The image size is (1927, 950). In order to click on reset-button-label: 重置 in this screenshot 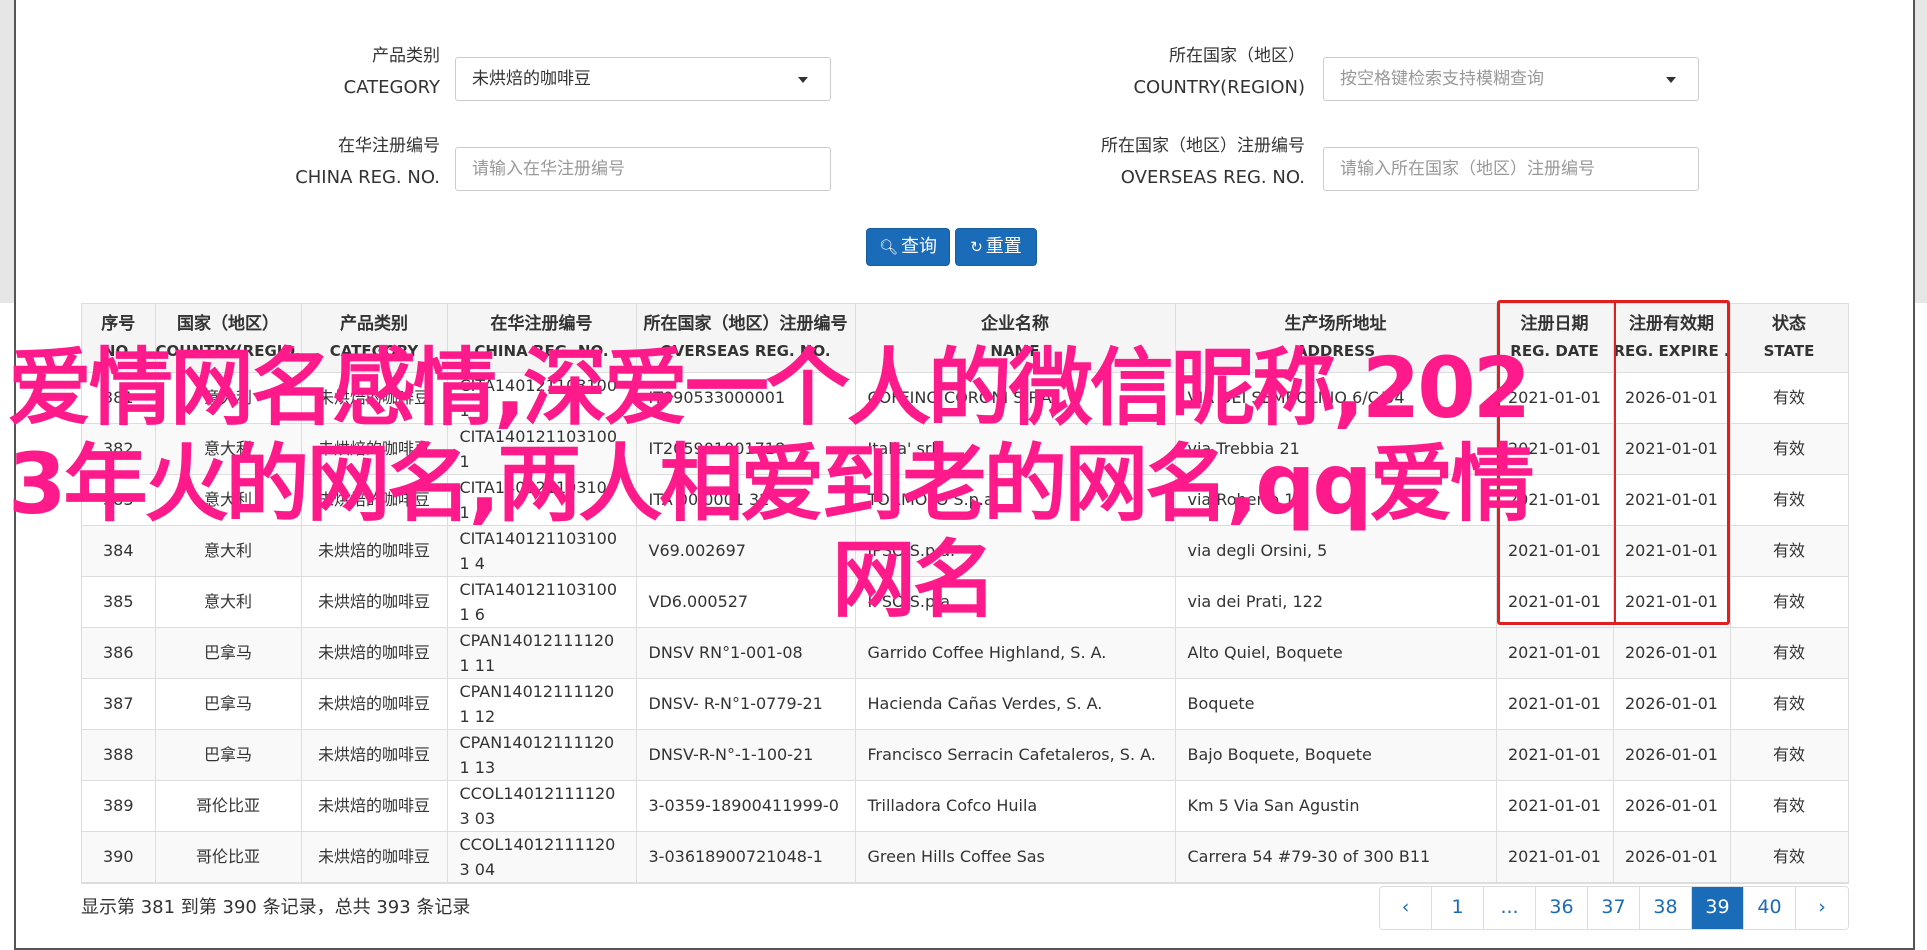, I will do `click(1003, 246)`.